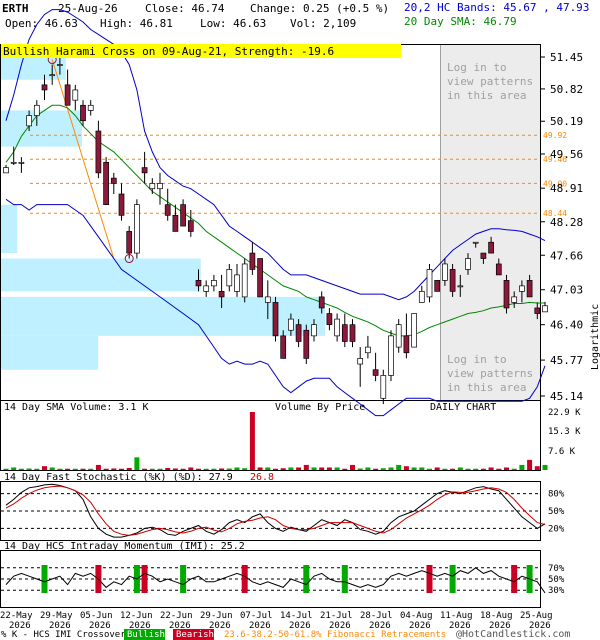 This screenshot has height=640, width=600. I want to click on y-tick-10: 45.14, so click(566, 396).